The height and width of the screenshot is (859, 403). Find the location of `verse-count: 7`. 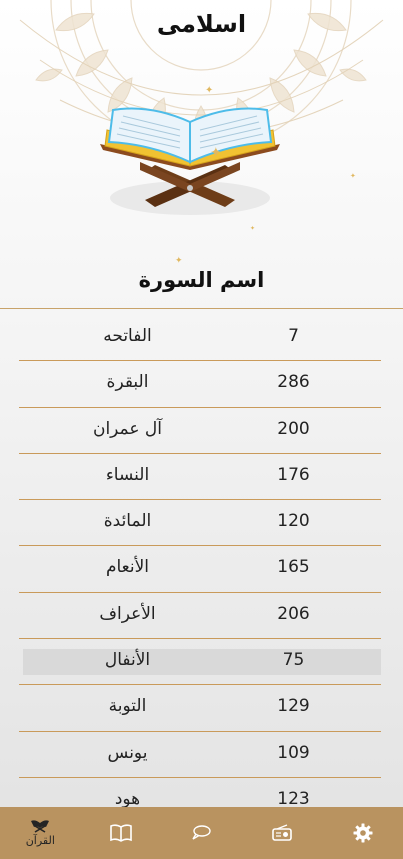

verse-count: 7 is located at coordinates (293, 336).